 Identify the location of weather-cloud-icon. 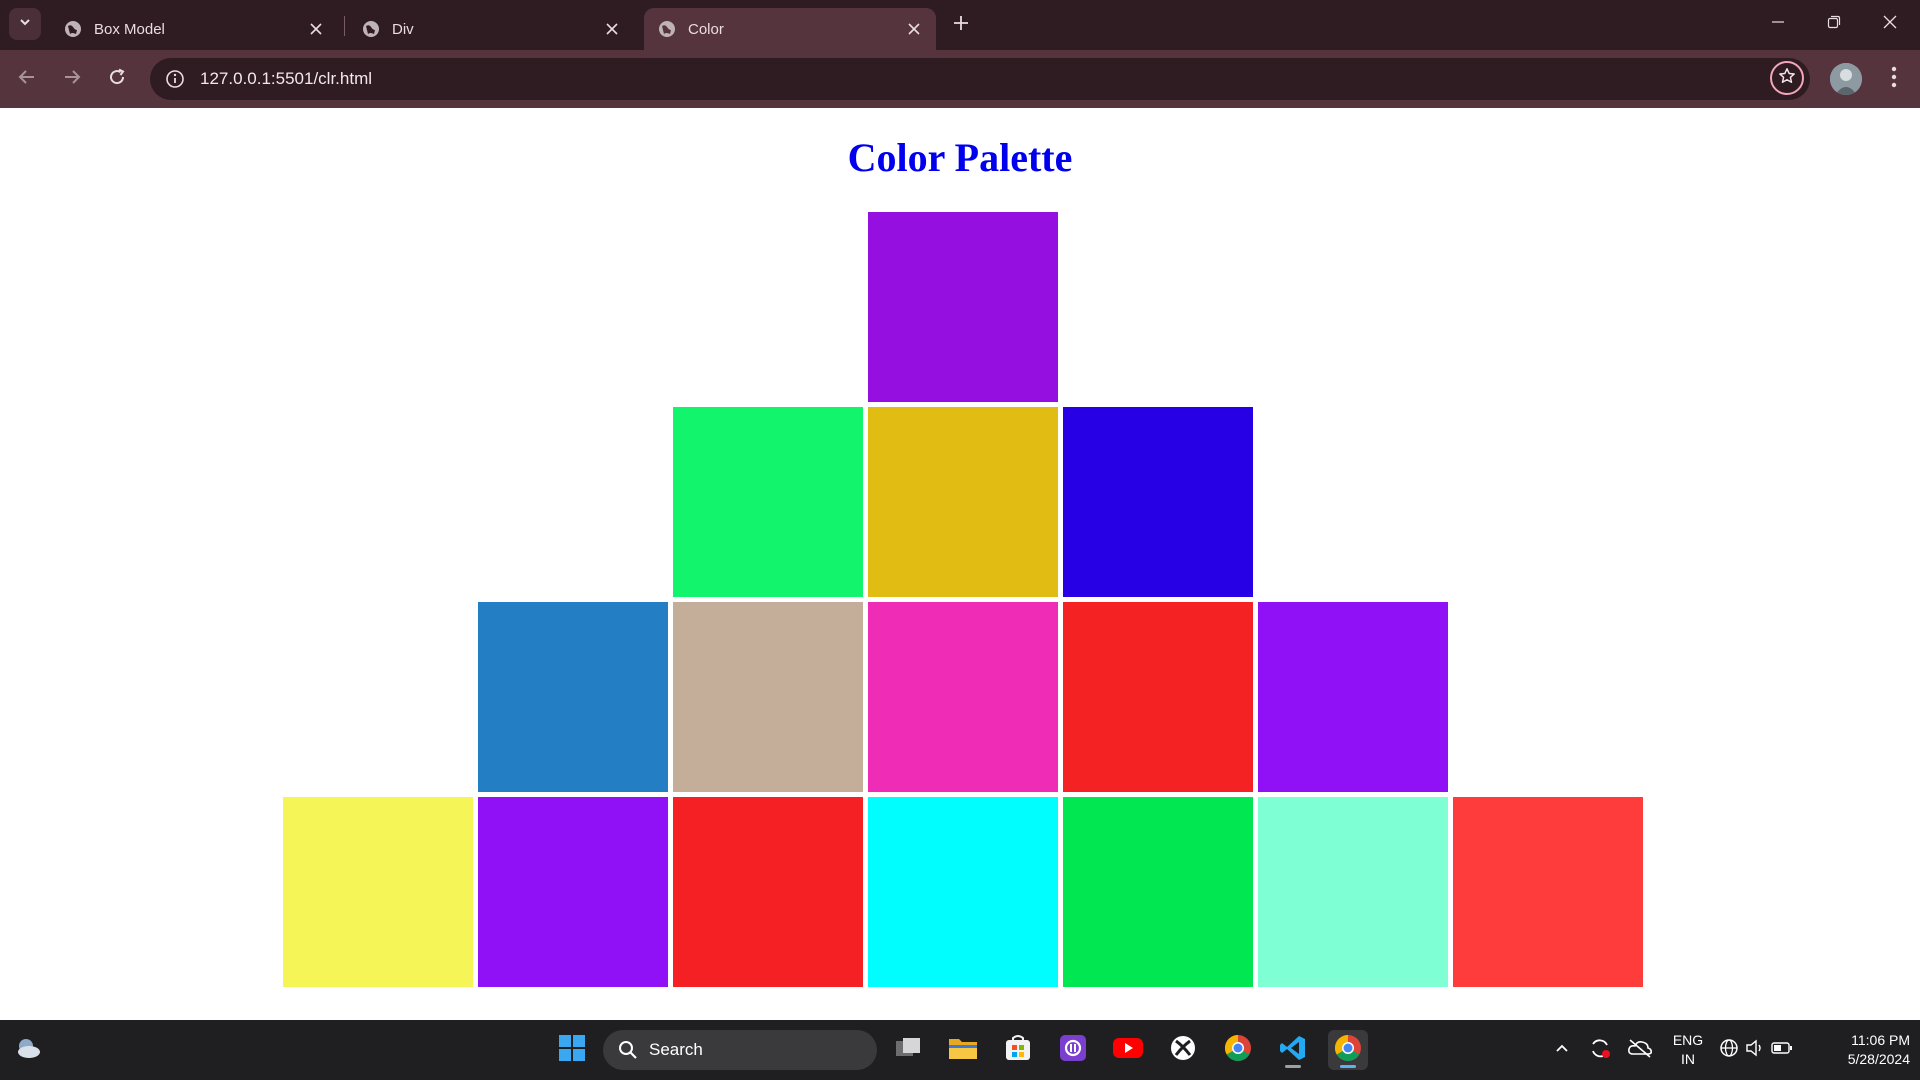
(28, 1050).